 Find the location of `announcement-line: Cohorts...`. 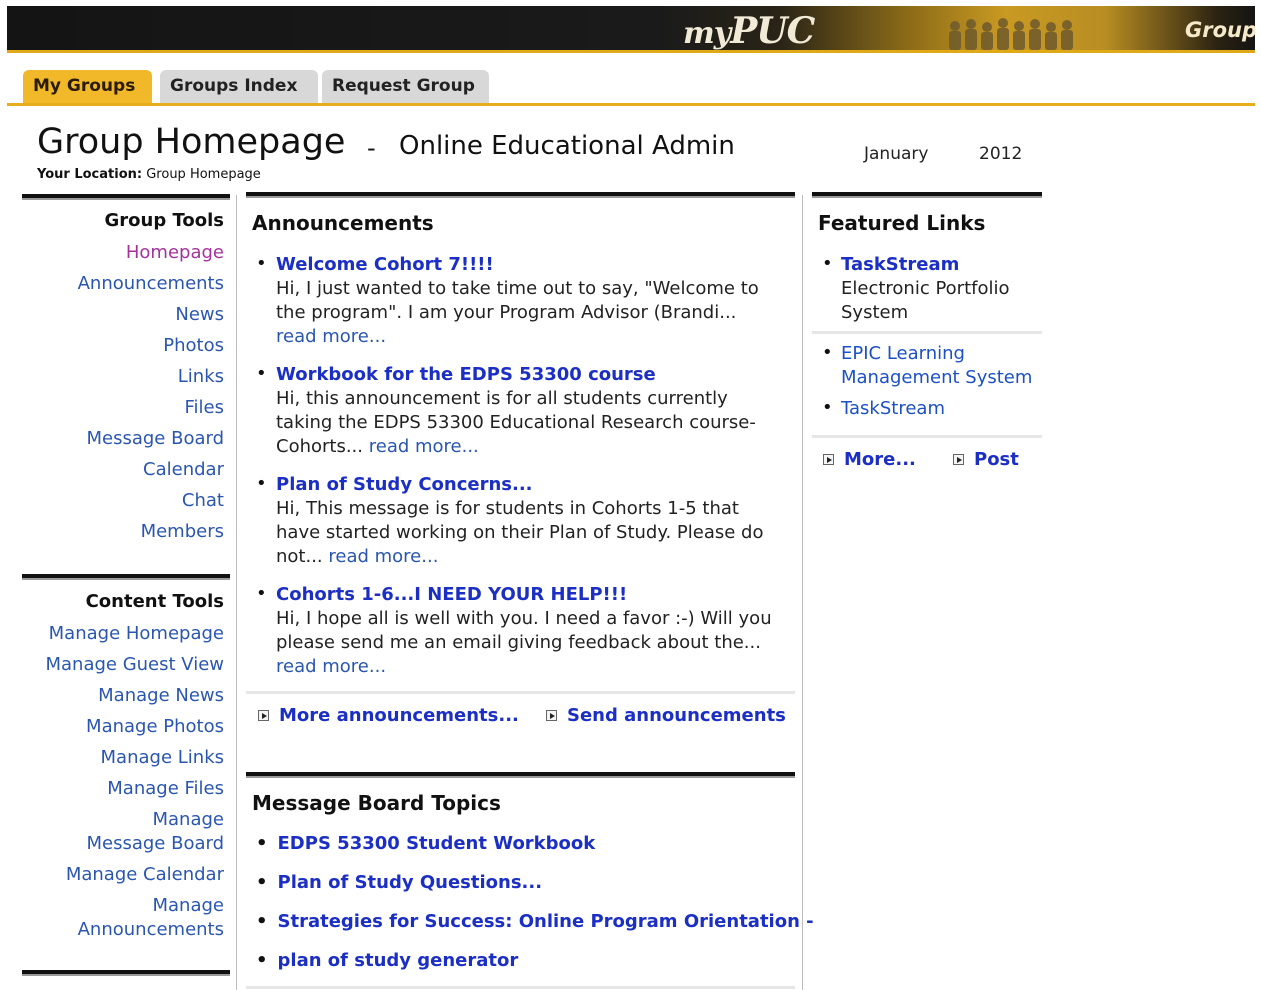

announcement-line: Cohorts... is located at coordinates (322, 446).